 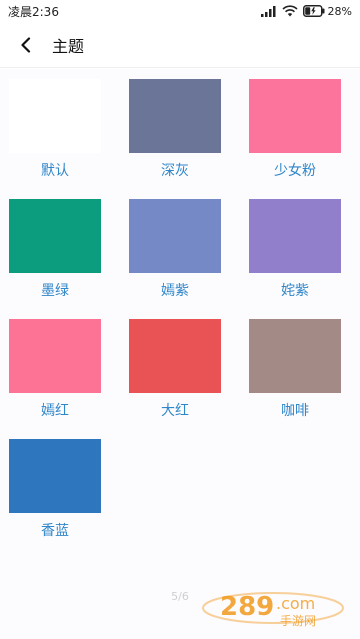 What do you see at coordinates (180, 11) in the screenshot?
I see `status-bar: 凌晨2:36 28%` at bounding box center [180, 11].